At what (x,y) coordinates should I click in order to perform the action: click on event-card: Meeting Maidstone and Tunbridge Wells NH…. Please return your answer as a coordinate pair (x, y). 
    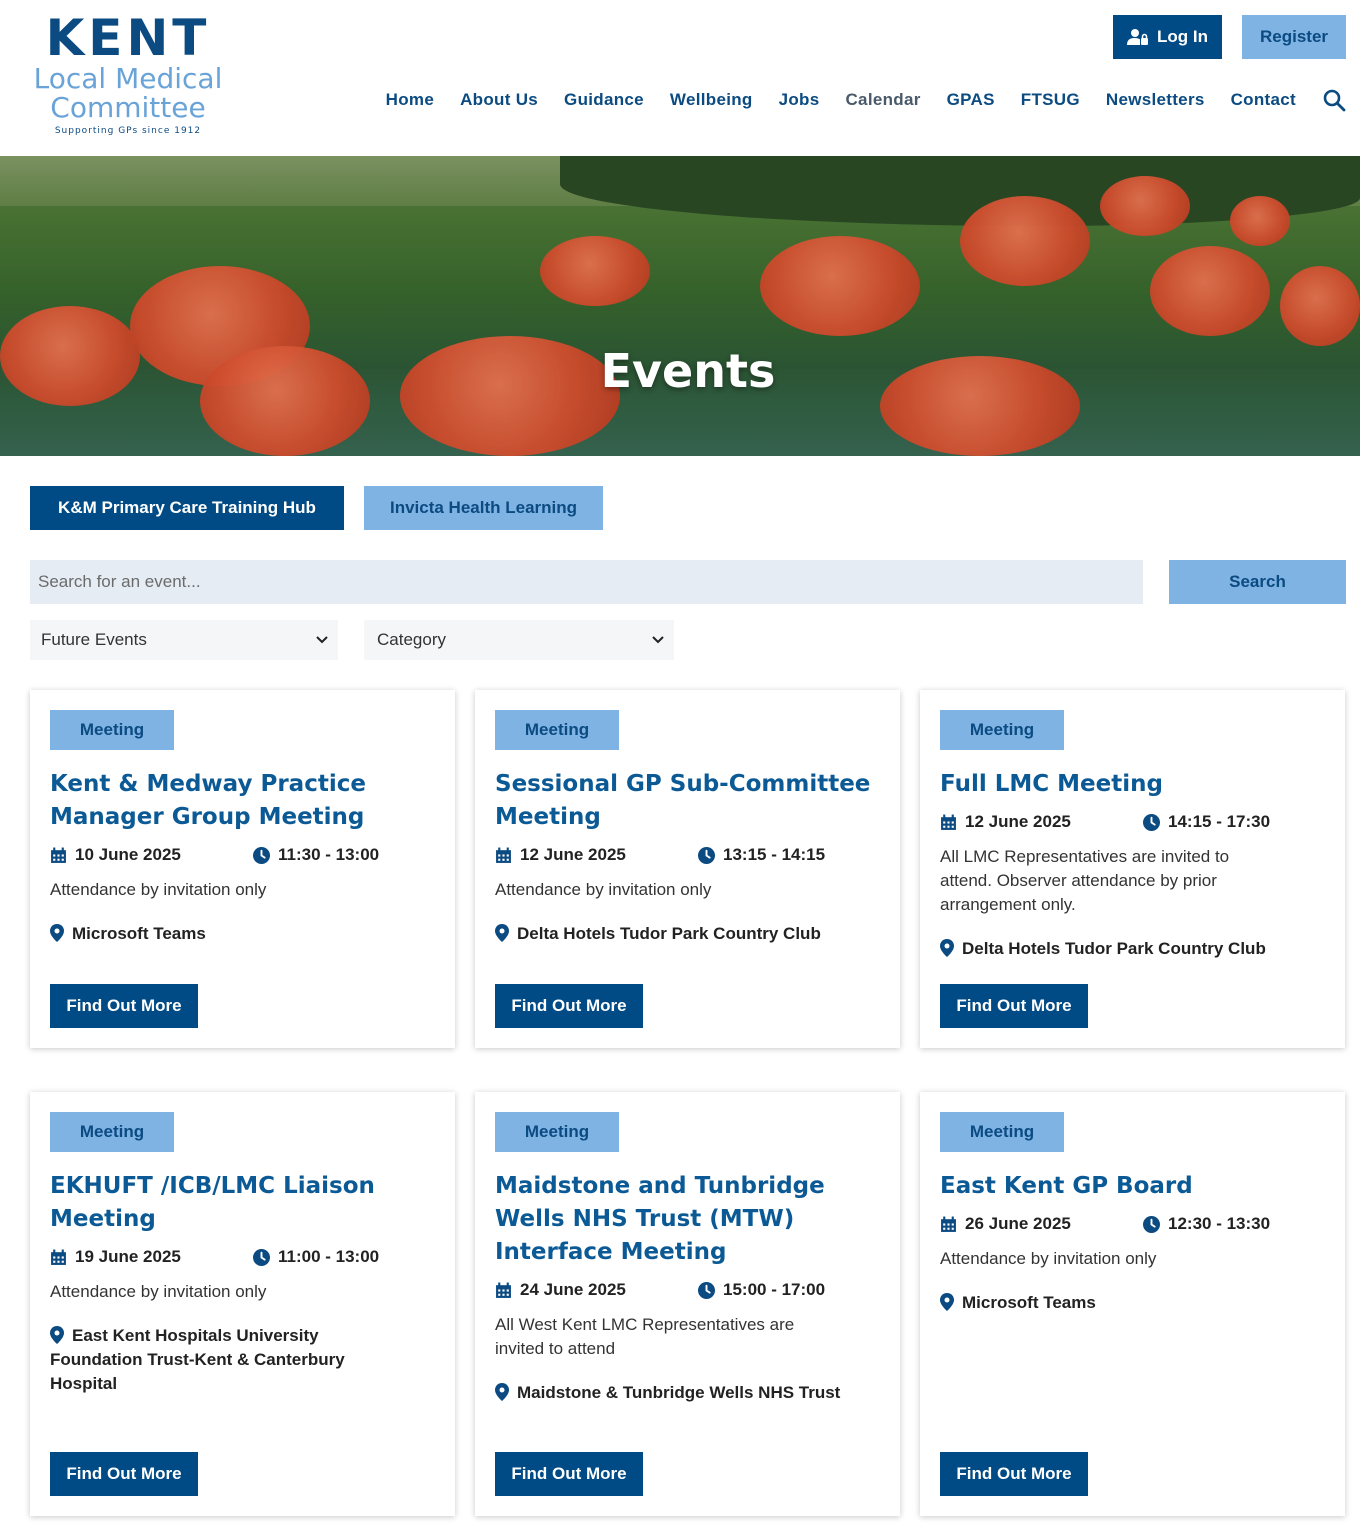
    Looking at the image, I should click on (687, 1304).